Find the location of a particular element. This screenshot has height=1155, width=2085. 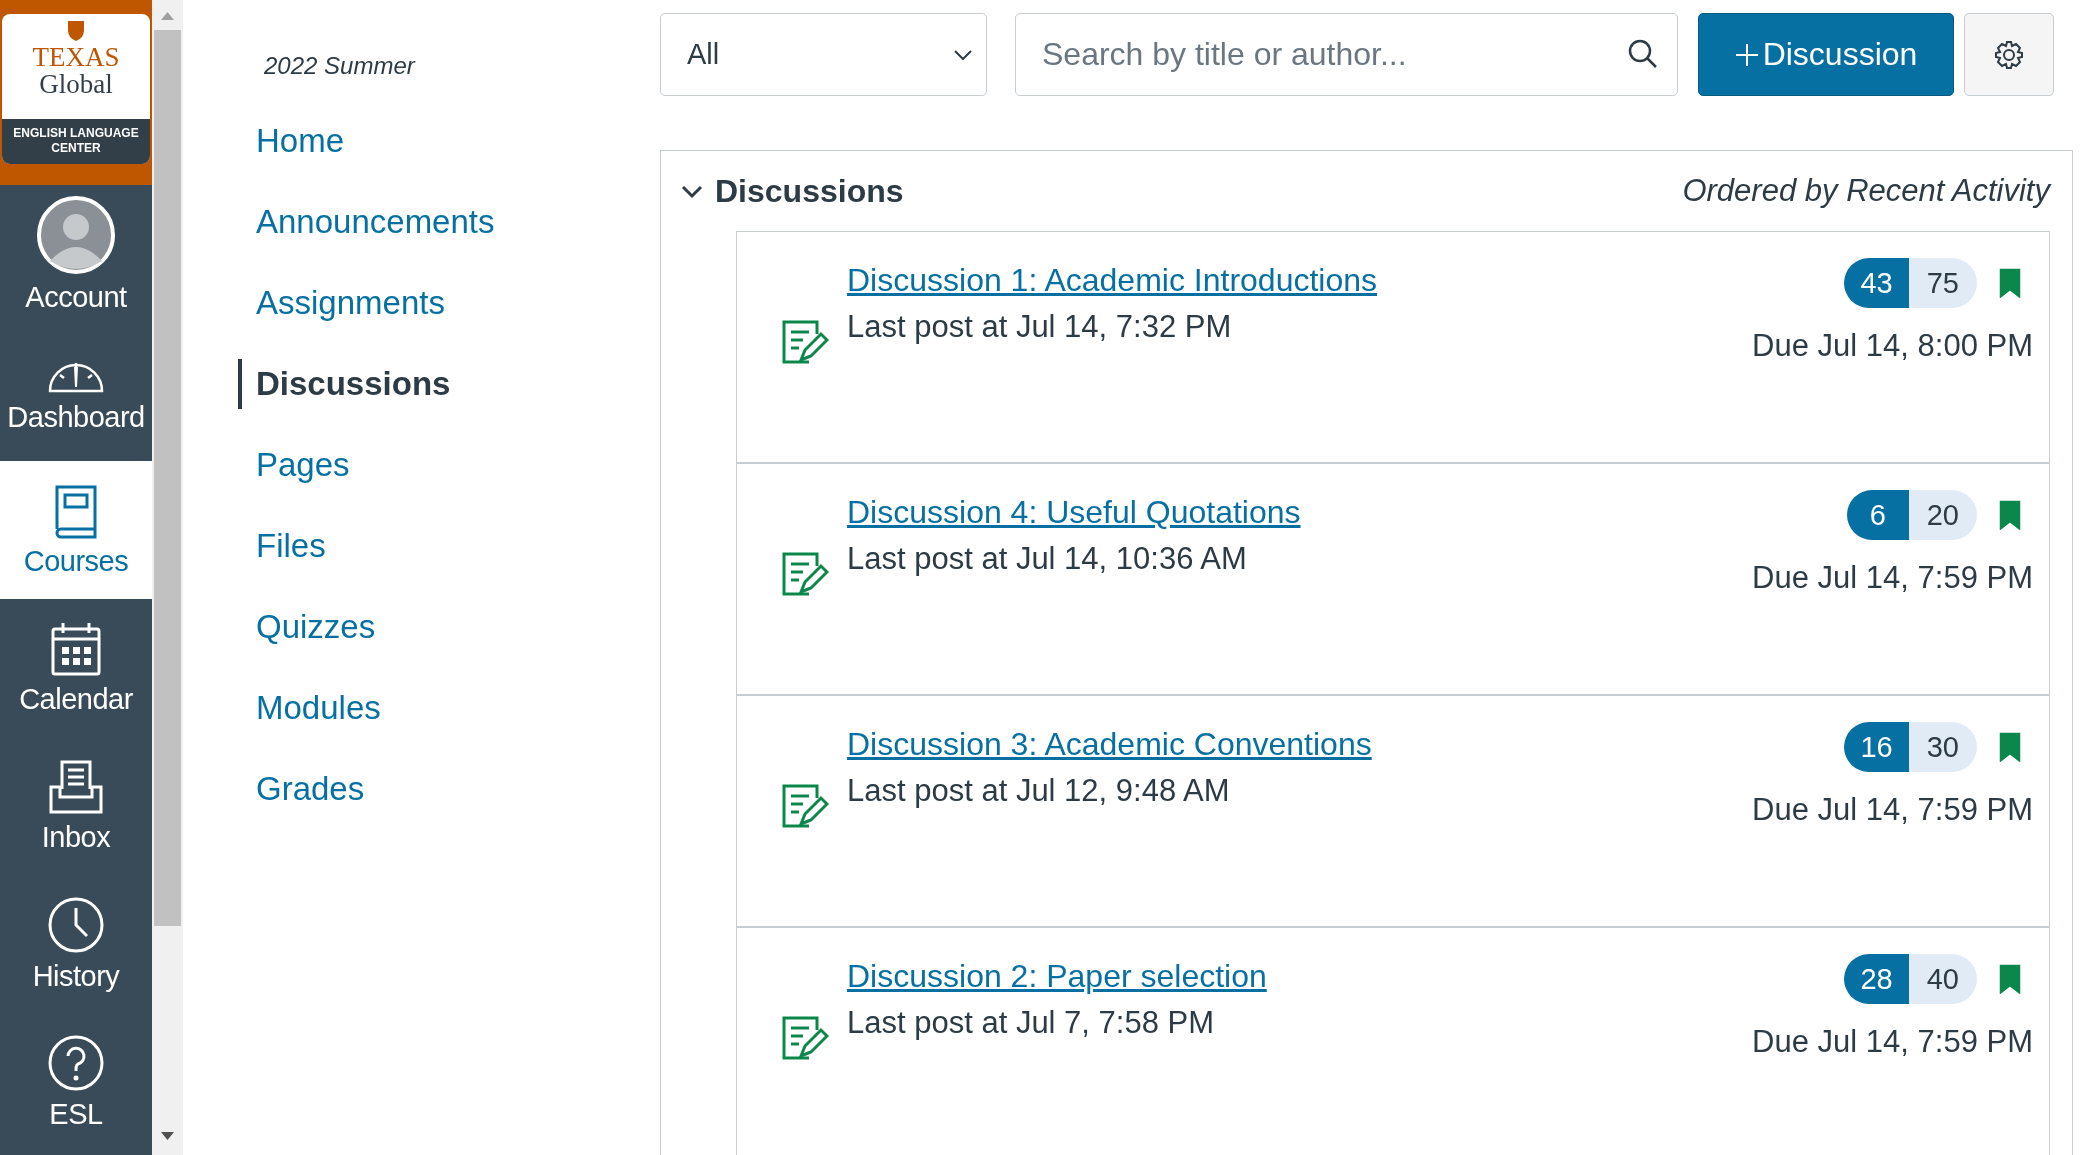

settings-button is located at coordinates (2009, 54).